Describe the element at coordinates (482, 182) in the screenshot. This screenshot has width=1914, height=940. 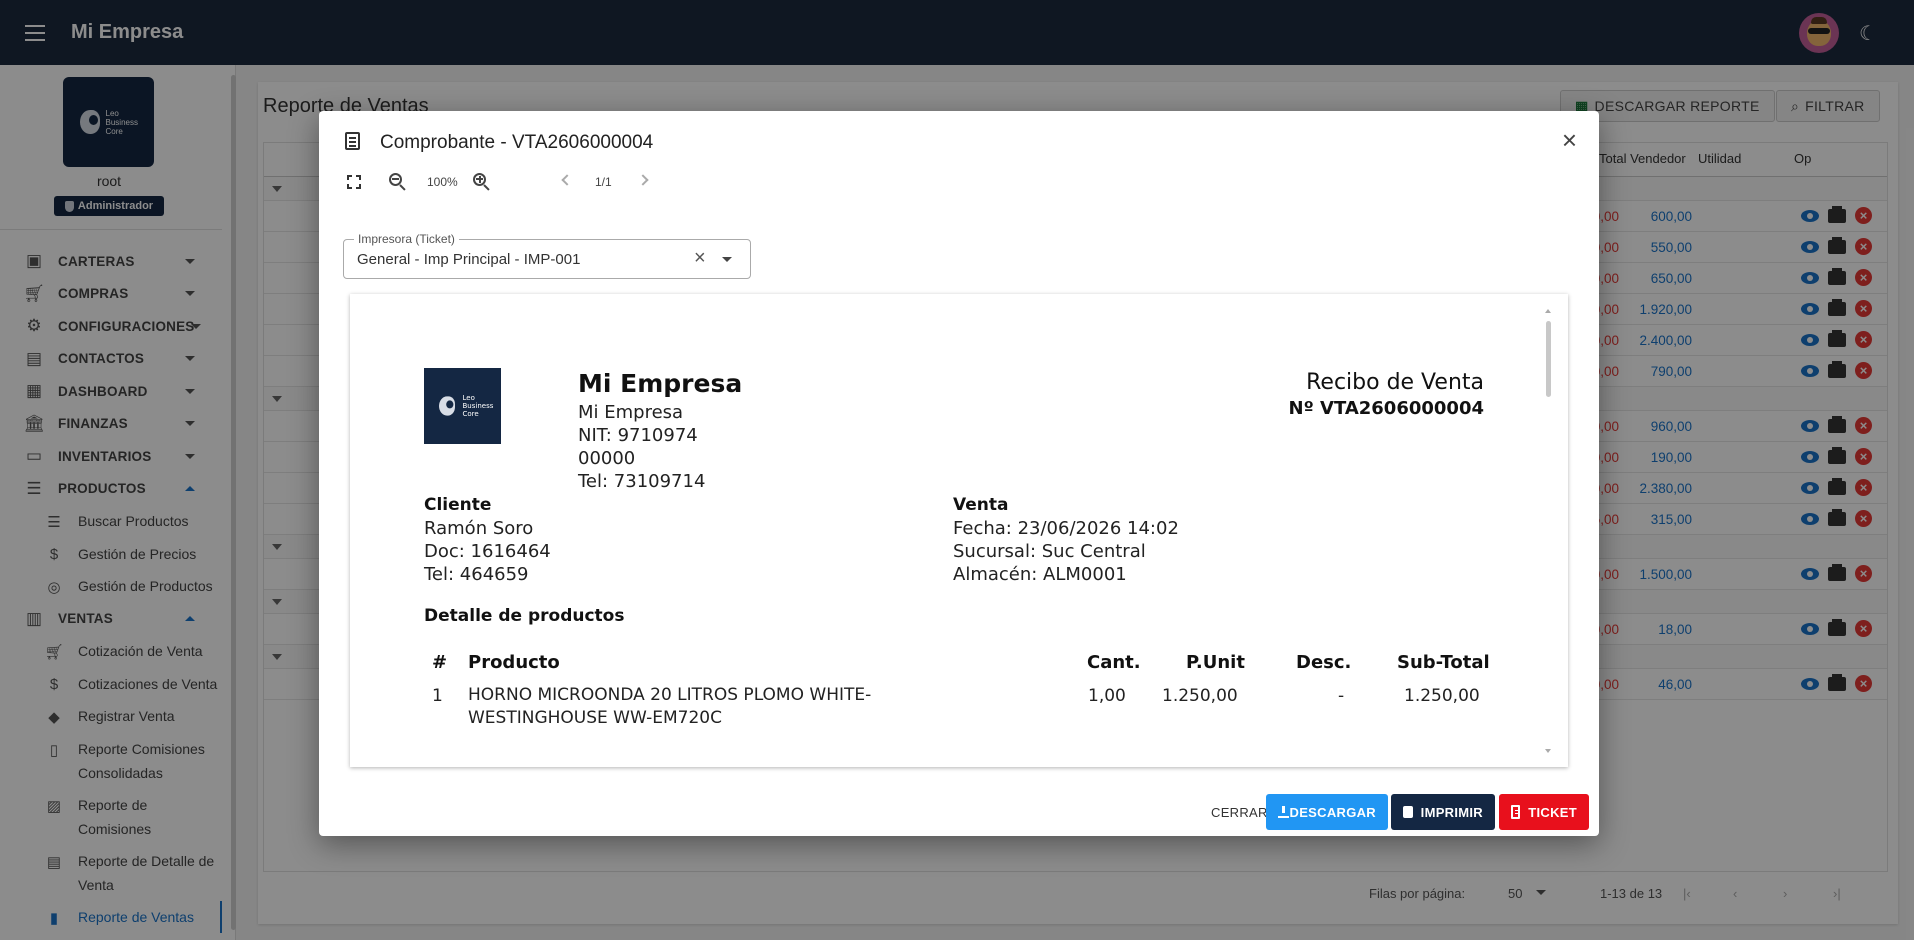
I see `zoom-in-icon` at that location.